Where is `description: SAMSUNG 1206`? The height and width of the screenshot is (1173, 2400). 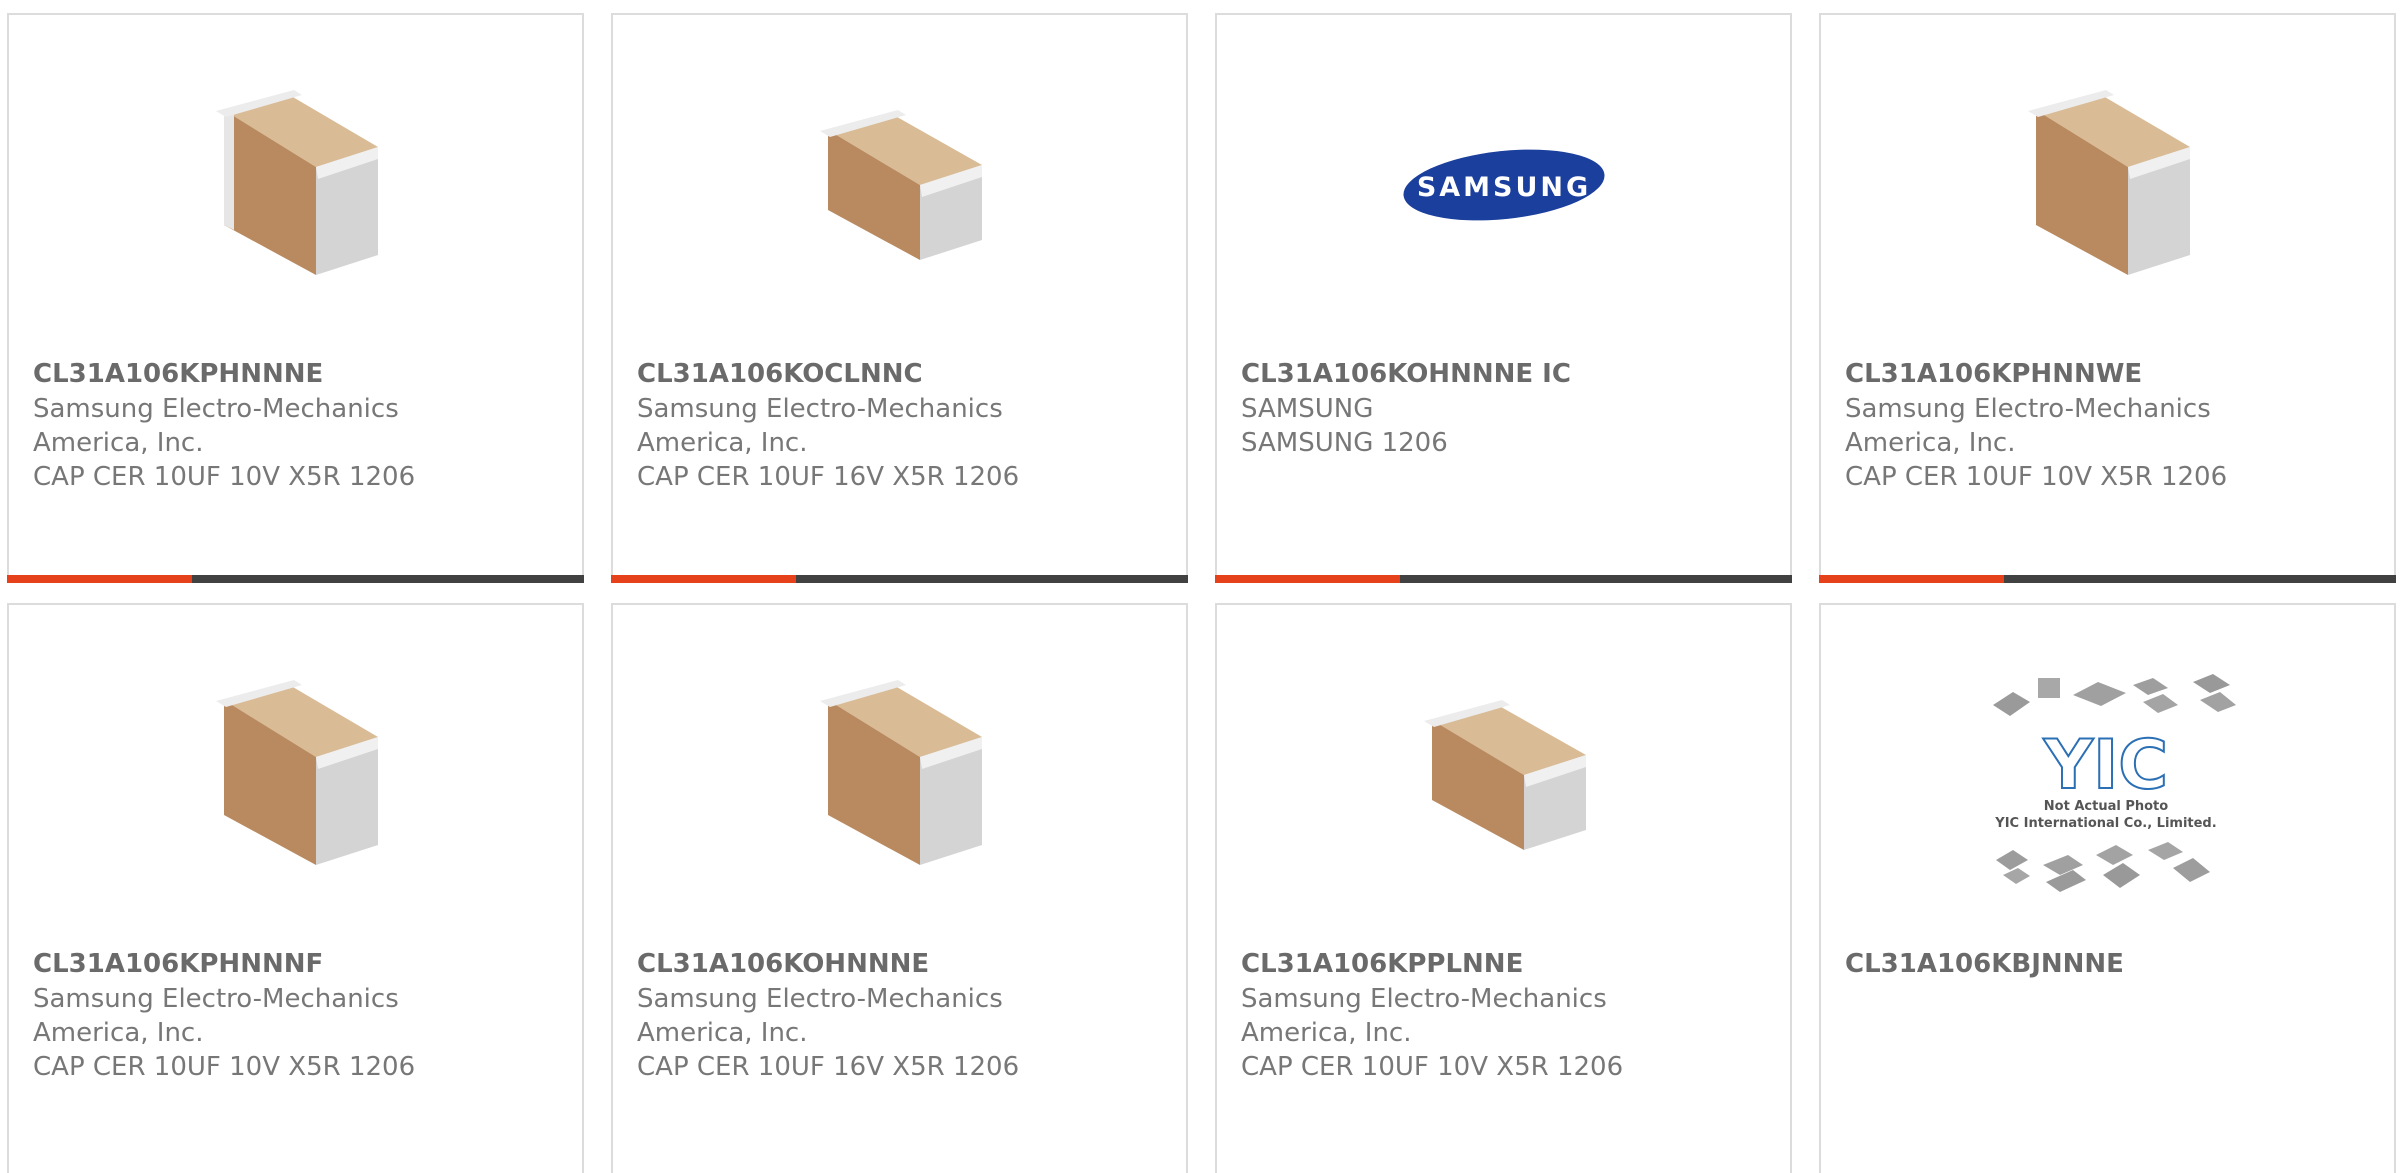
description: SAMSUNG 1206 is located at coordinates (1344, 443).